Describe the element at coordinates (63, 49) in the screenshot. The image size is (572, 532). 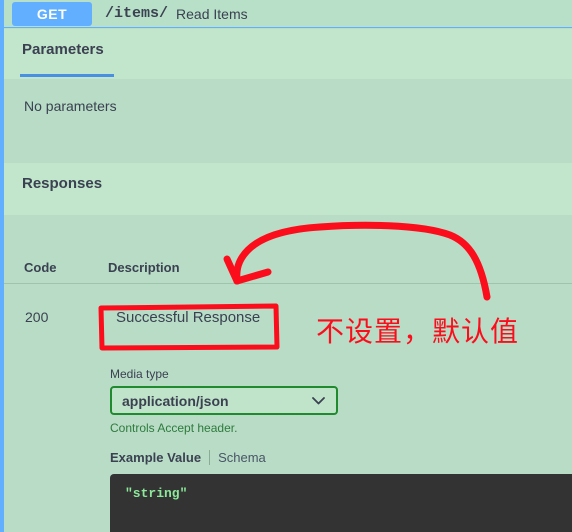
I see `parameters-tab: Parameters` at that location.